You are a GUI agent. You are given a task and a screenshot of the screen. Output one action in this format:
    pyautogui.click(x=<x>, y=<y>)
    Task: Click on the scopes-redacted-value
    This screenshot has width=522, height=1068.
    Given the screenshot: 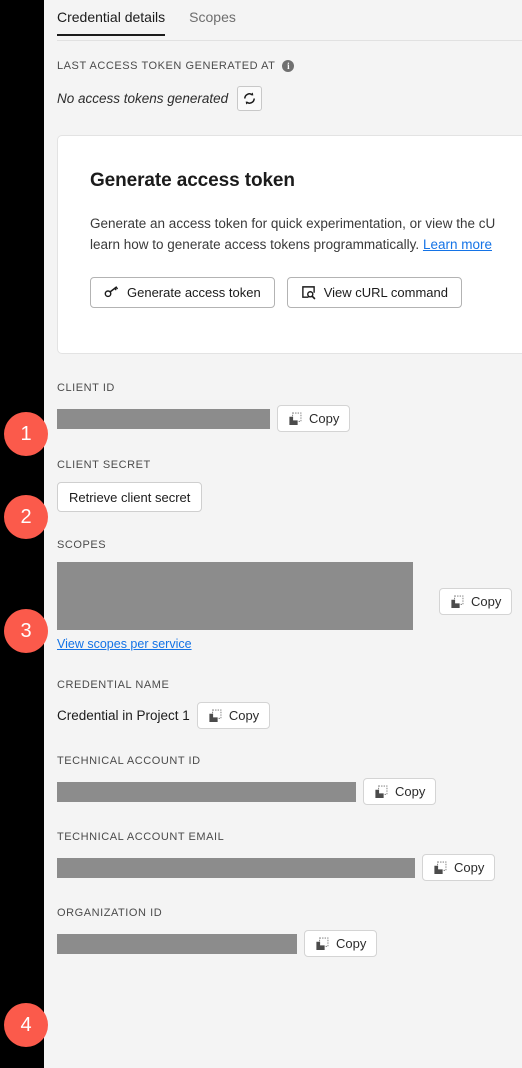 What is the action you would take?
    pyautogui.click(x=235, y=596)
    